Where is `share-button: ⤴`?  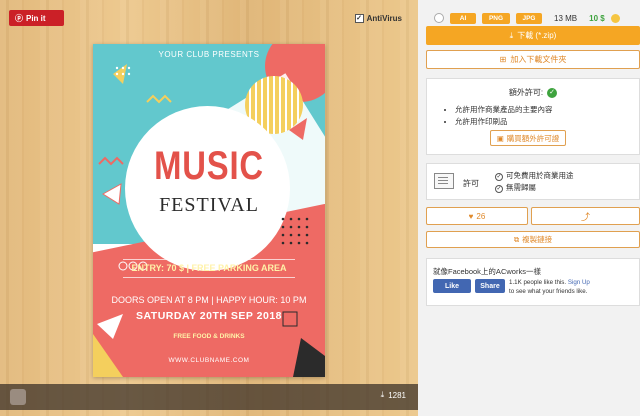 share-button: ⤴ is located at coordinates (585, 216).